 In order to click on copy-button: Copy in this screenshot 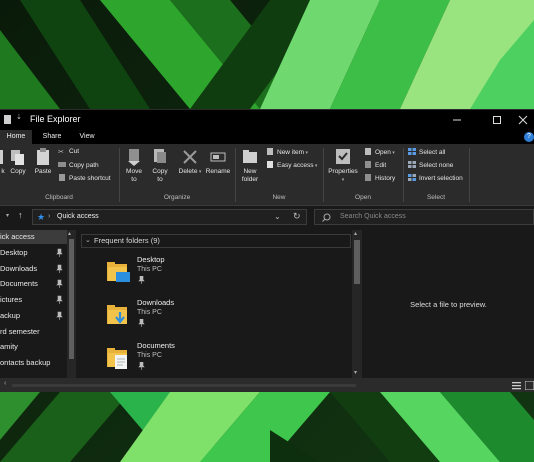, I will do `click(18, 162)`.